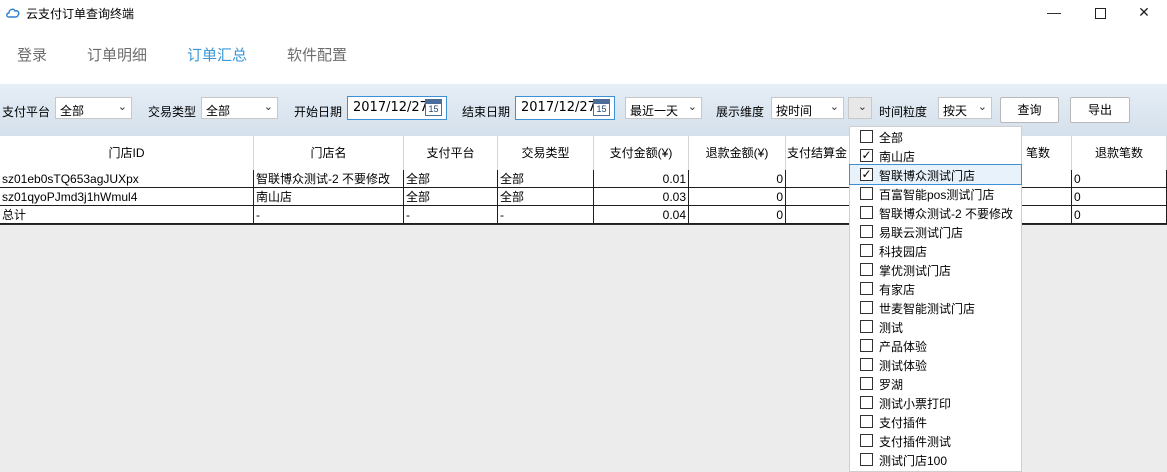 The image size is (1167, 472). I want to click on store-option: 测试小票打印, so click(935, 402).